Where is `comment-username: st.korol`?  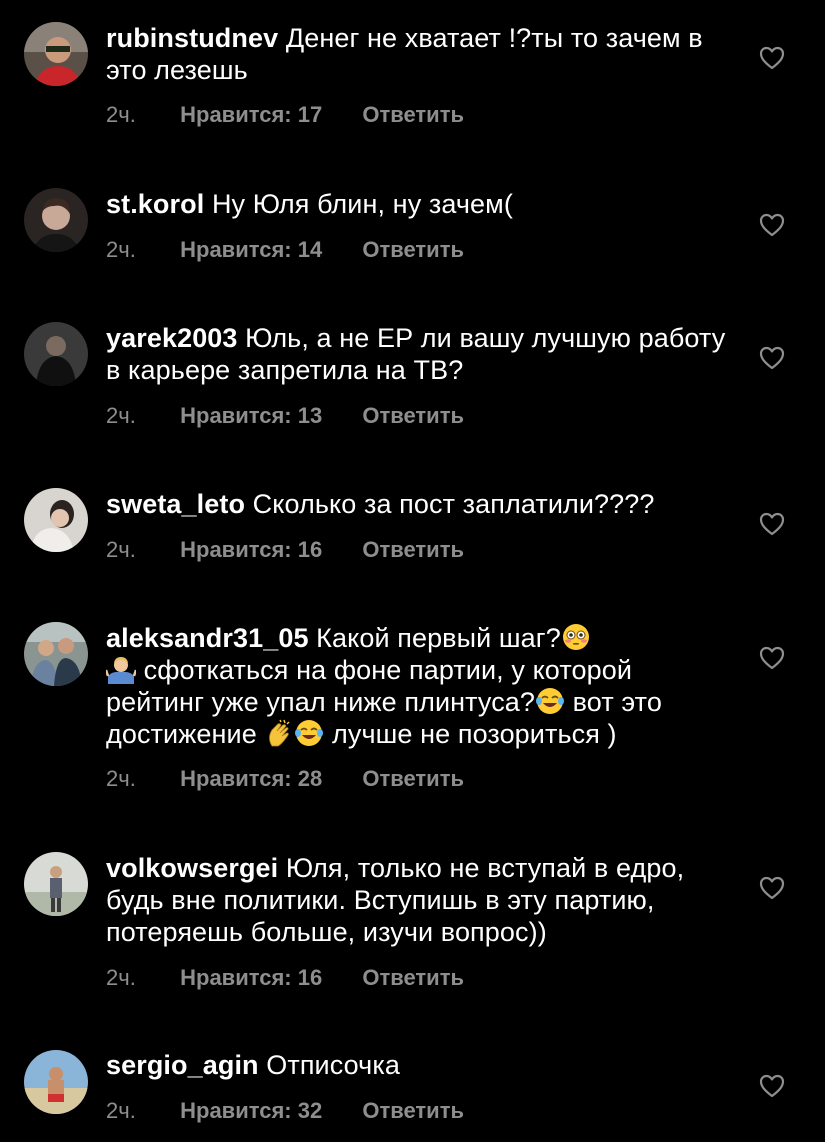 comment-username: st.korol is located at coordinates (155, 204).